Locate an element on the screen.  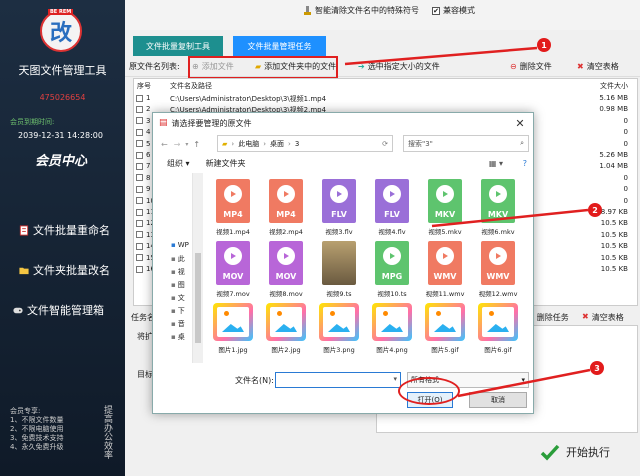
view-options-icon: ▦ ▾ is located at coordinates (496, 163).